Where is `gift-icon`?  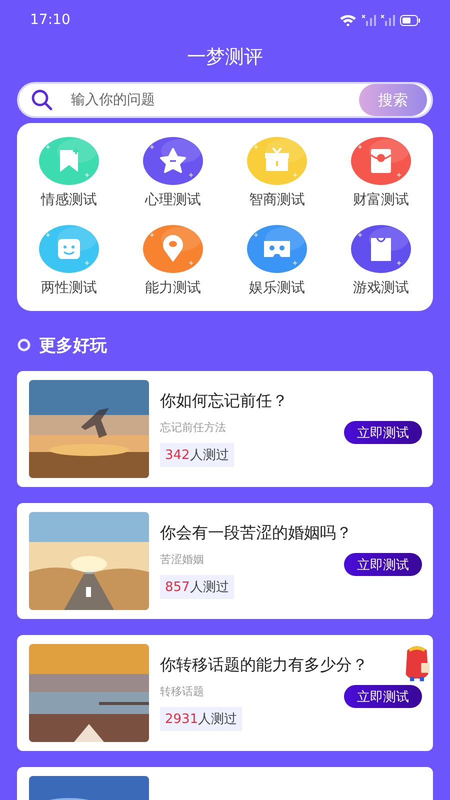 gift-icon is located at coordinates (277, 161).